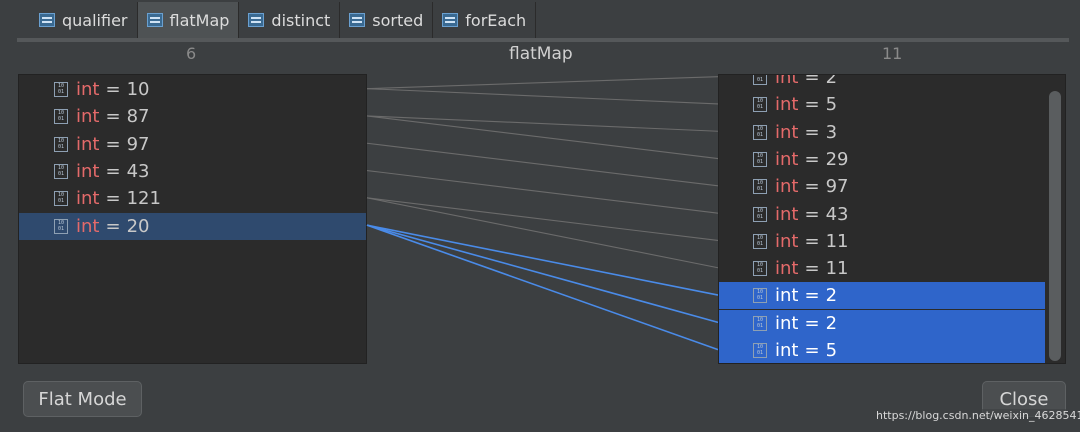  What do you see at coordinates (882, 132) in the screenshot?
I see `list-item: 10 01 int = 3` at bounding box center [882, 132].